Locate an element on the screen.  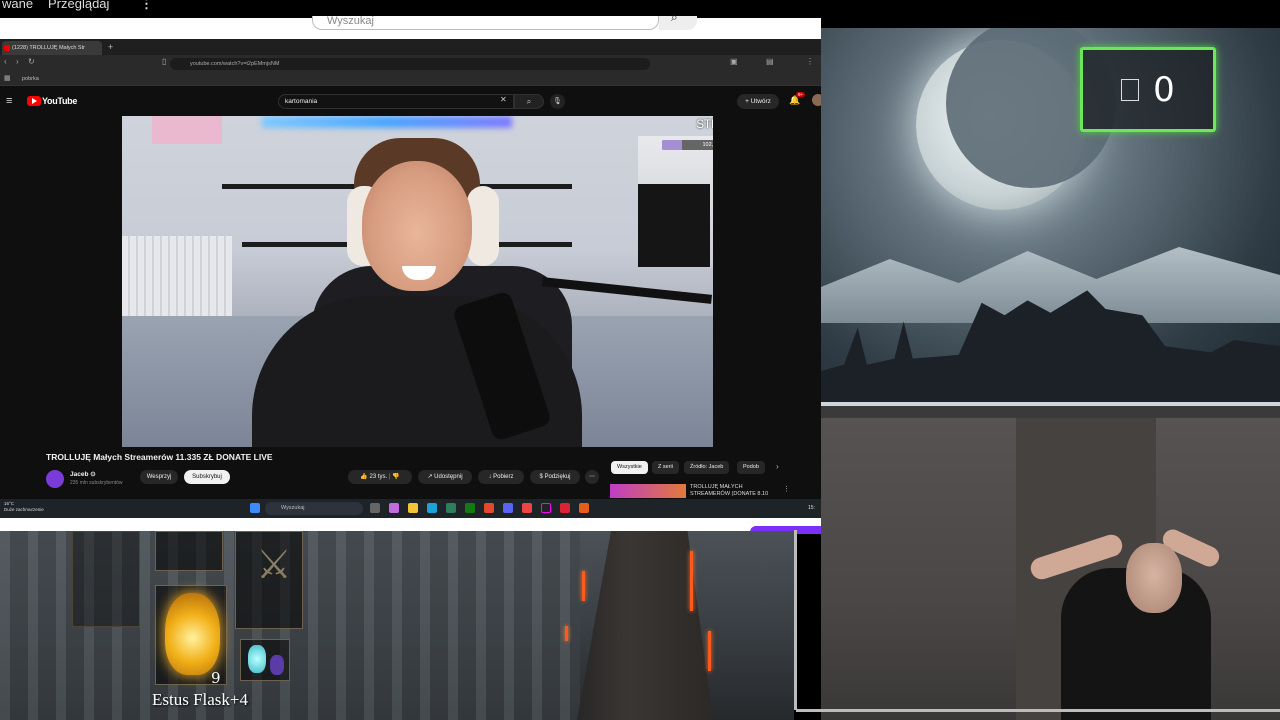
tab-bar: (1228) TROLLUJĘ Małych Str + is located at coordinates (410, 47).